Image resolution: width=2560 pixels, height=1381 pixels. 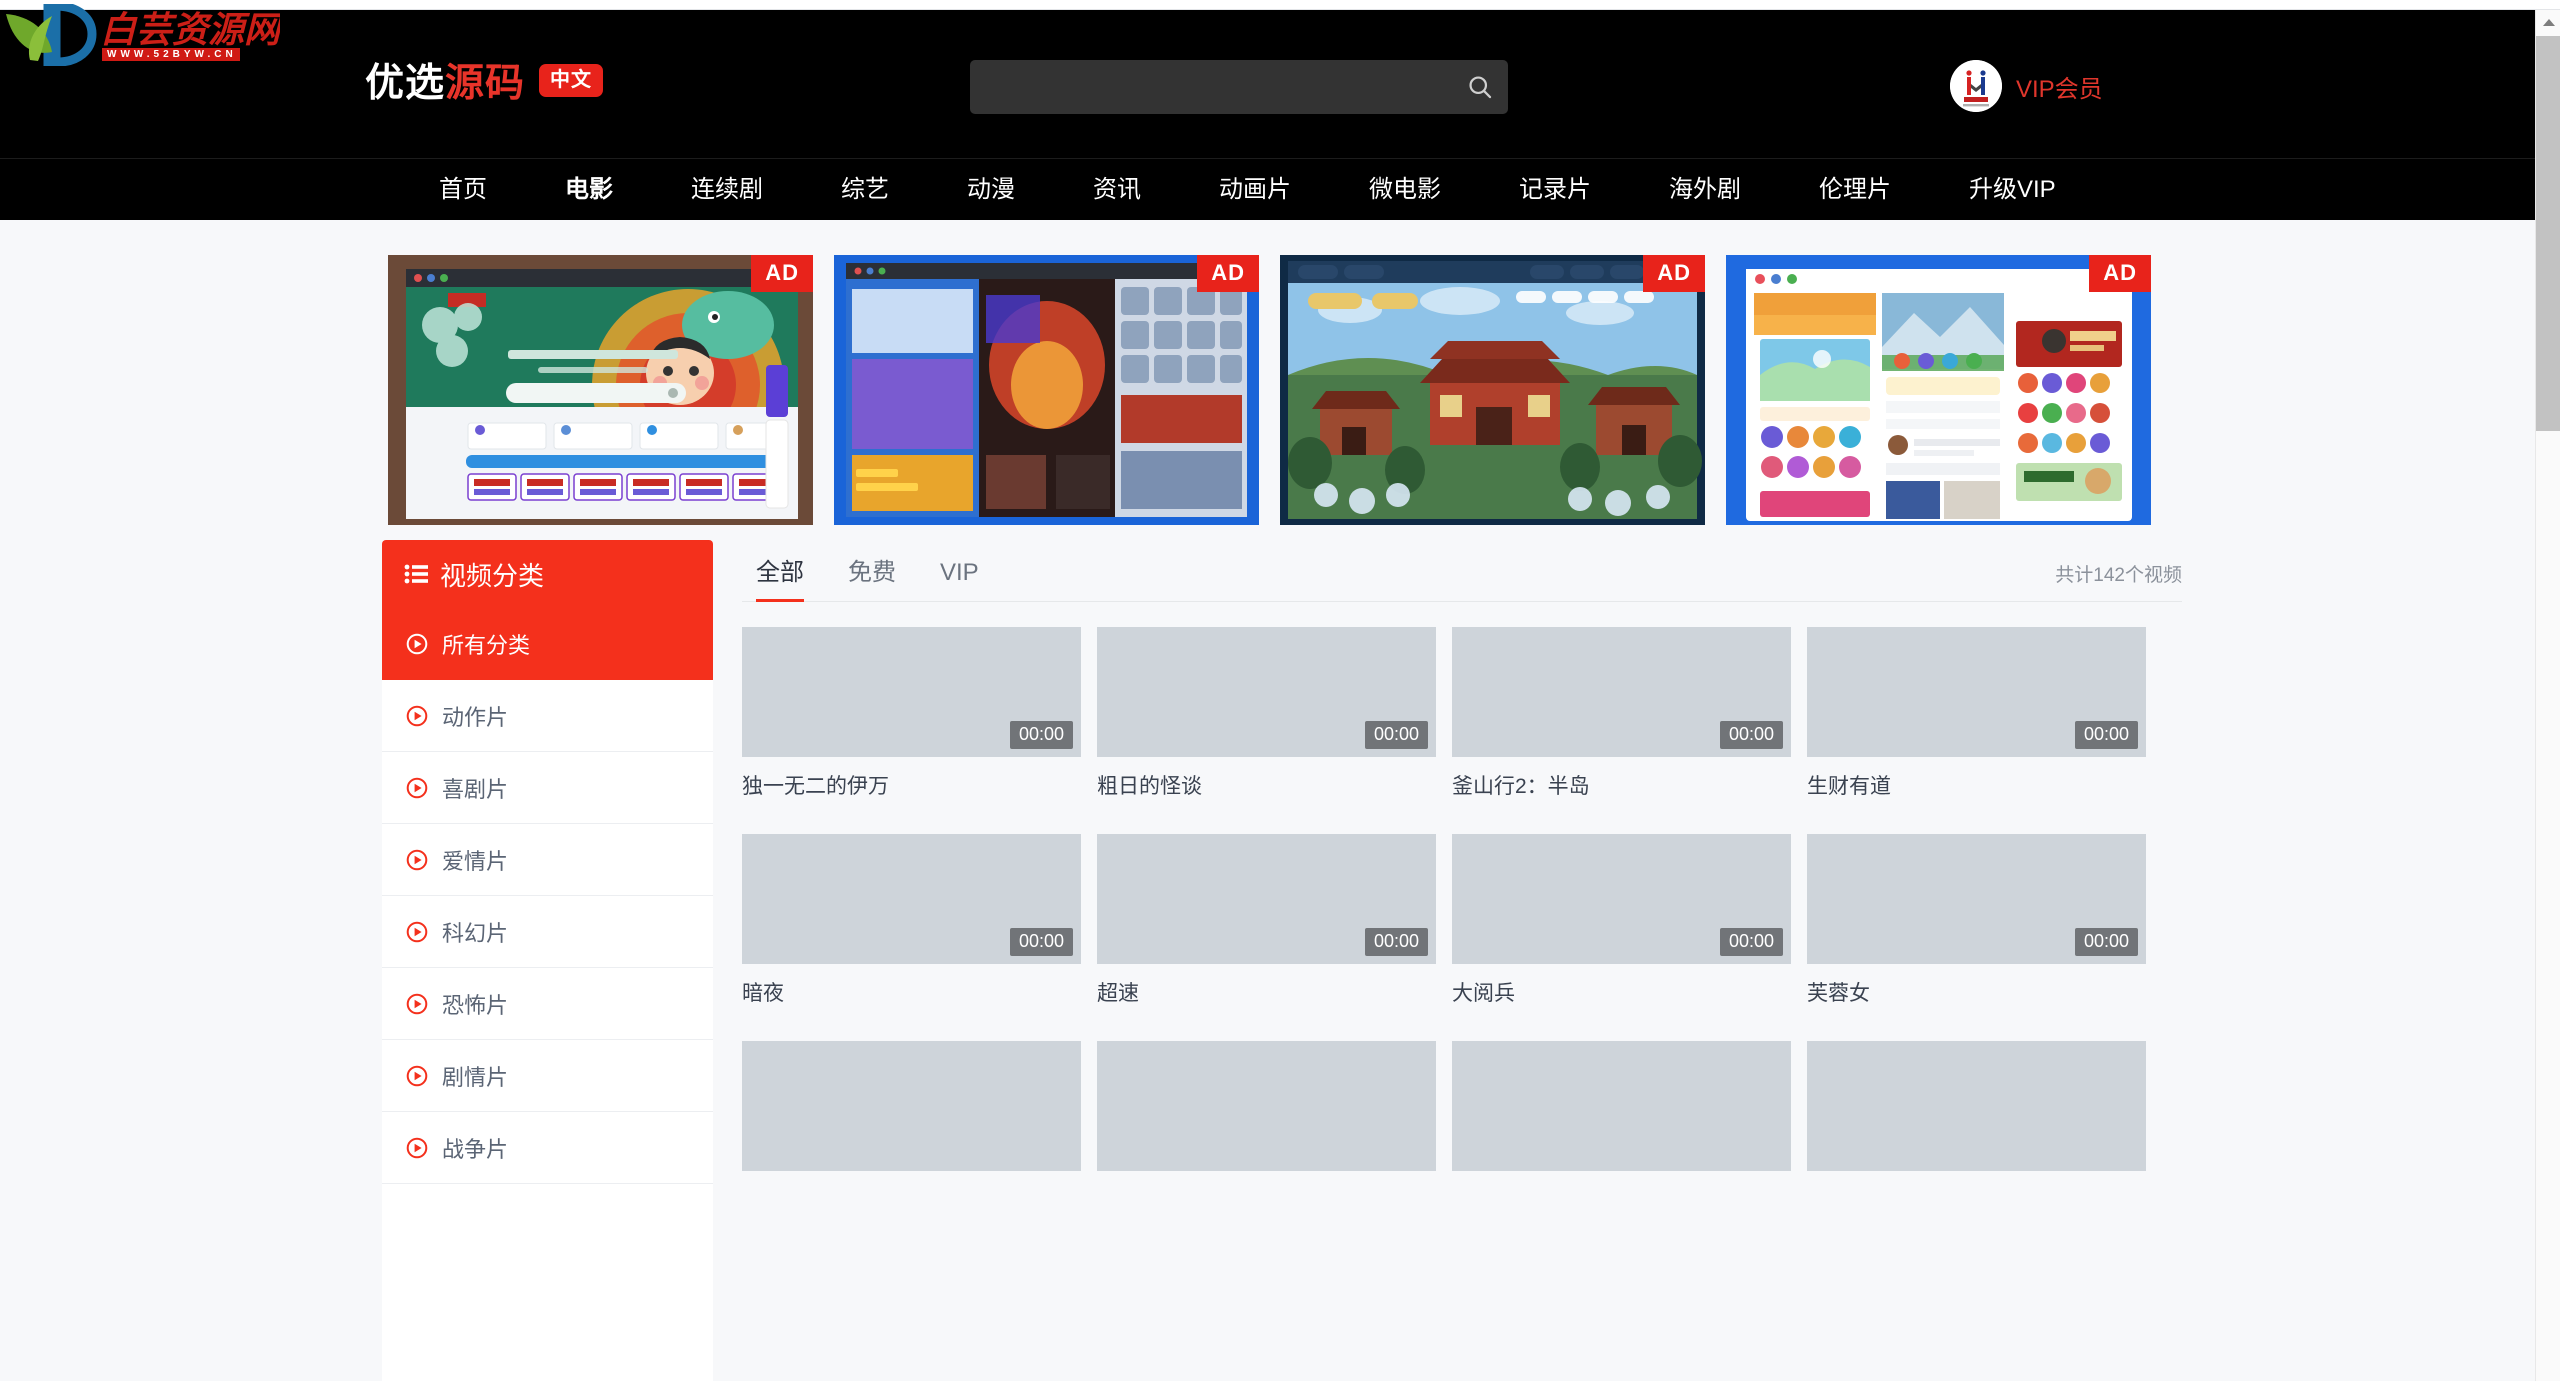 What do you see at coordinates (475, 1077) in the screenshot?
I see `sidebar-item-label: 剧情片` at bounding box center [475, 1077].